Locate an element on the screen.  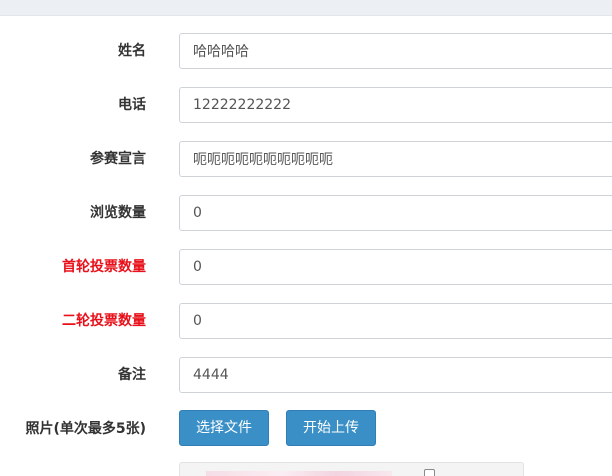
photo-preview-panel is located at coordinates (351, 469).